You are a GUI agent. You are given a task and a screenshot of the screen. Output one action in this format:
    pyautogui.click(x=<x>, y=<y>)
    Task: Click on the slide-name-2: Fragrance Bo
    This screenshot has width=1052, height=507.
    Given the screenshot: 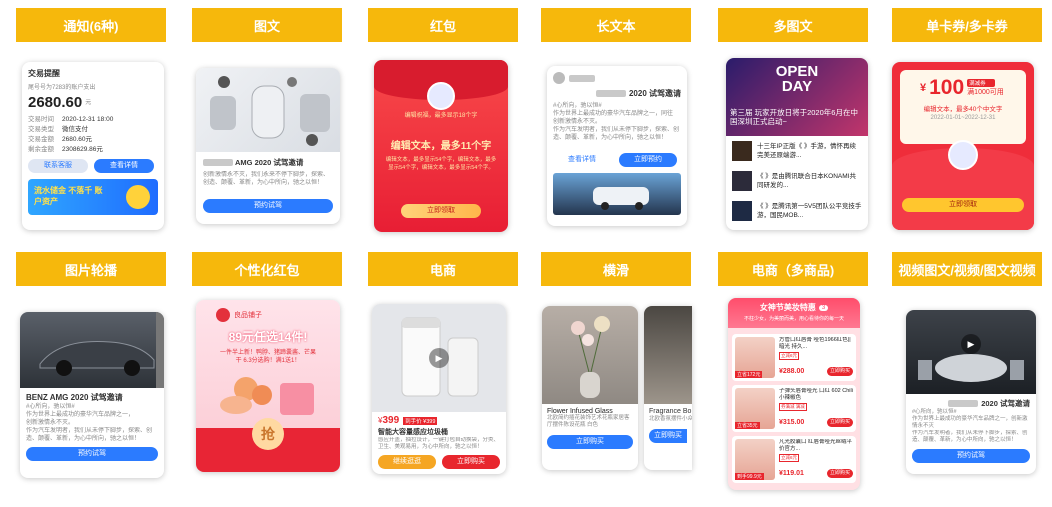 What is the action you would take?
    pyautogui.click(x=670, y=411)
    